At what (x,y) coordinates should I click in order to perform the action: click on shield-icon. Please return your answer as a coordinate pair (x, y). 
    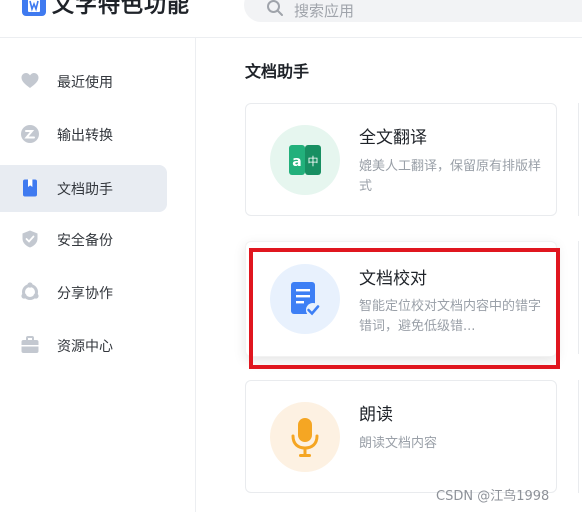
    Looking at the image, I should click on (30, 239).